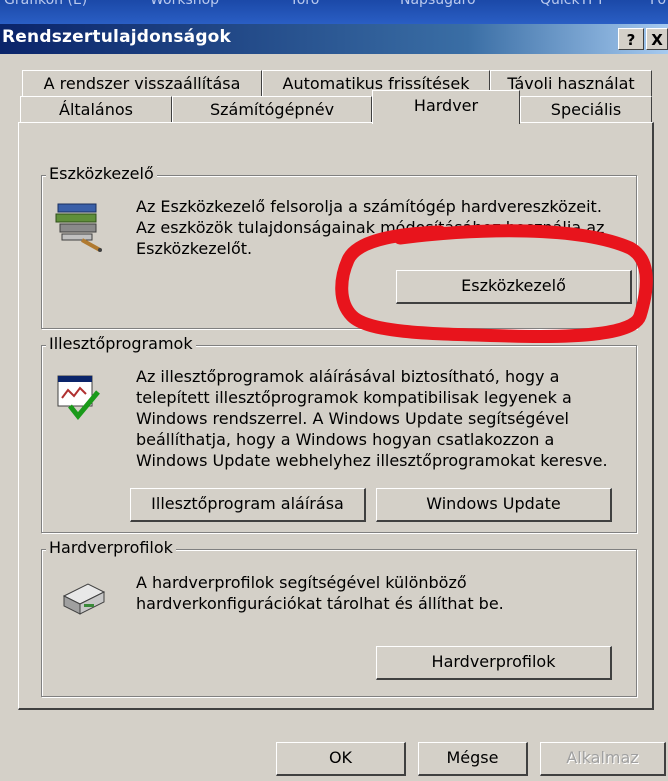 This screenshot has width=668, height=781. What do you see at coordinates (572, 4) in the screenshot?
I see `strip-item: QuickTFT` at bounding box center [572, 4].